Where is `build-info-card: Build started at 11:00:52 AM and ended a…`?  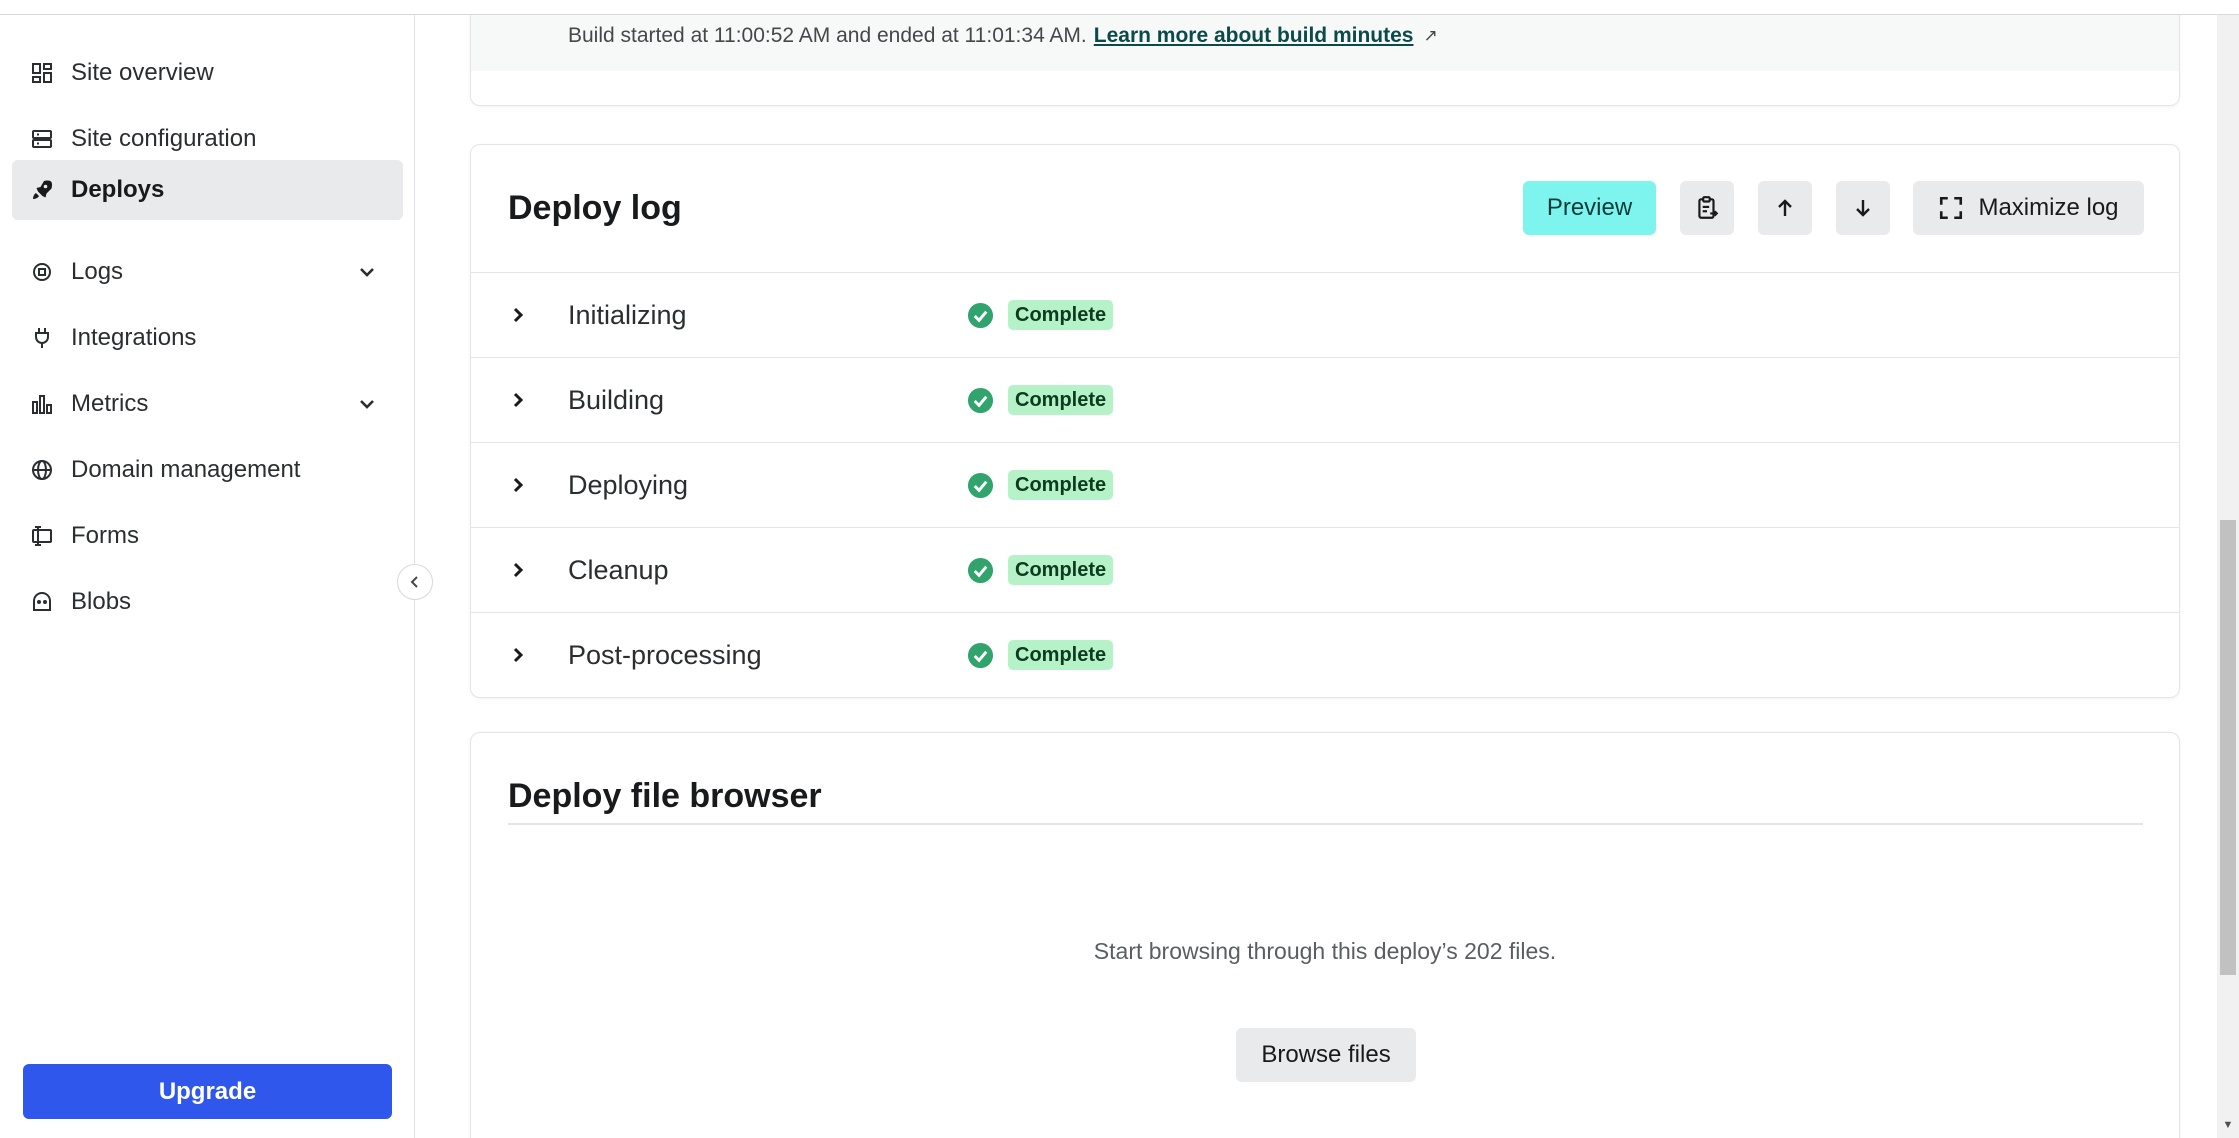
build-info-card: Build started at 11:00:52 AM and ended a… is located at coordinates (1325, 53).